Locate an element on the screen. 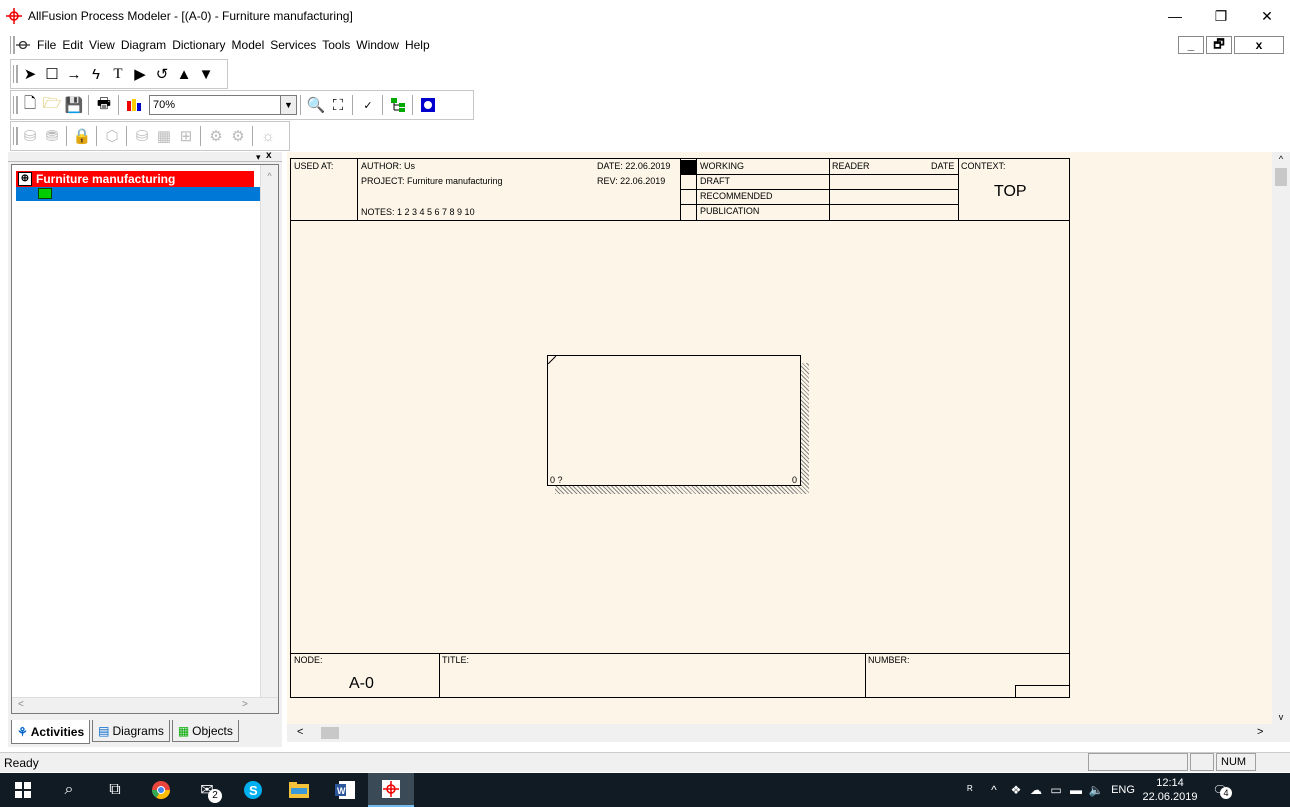 This screenshot has height=807, width=1290. close-window-button: ✕ is located at coordinates (1267, 16).